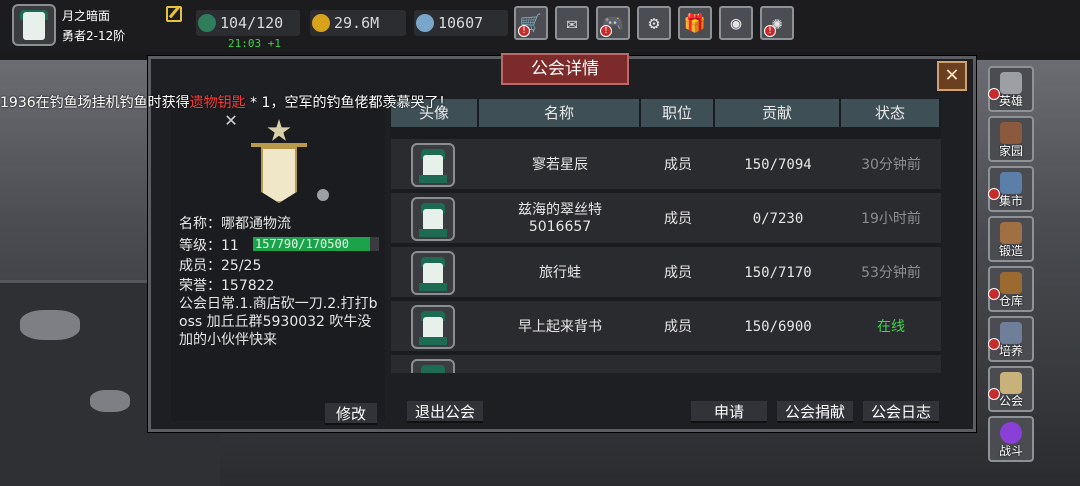  What do you see at coordinates (1011, 333) in the screenshot?
I see `sword-icon` at bounding box center [1011, 333].